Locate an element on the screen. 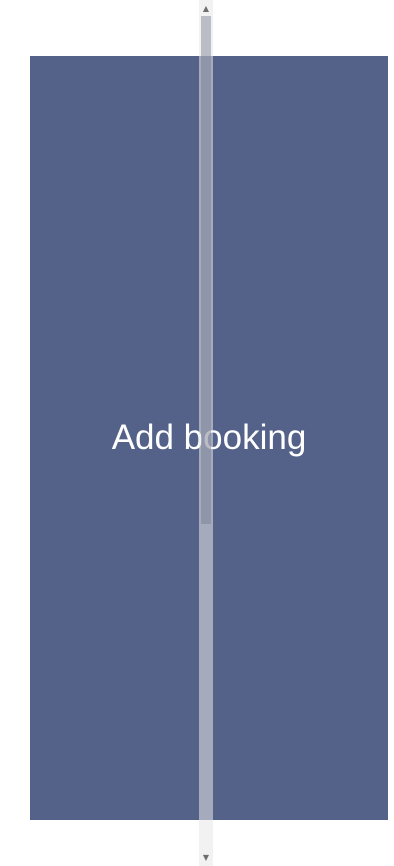 Image resolution: width=394 pixels, height=866 pixels. scroll-down-arrow-icon: ▼ is located at coordinates (206, 858).